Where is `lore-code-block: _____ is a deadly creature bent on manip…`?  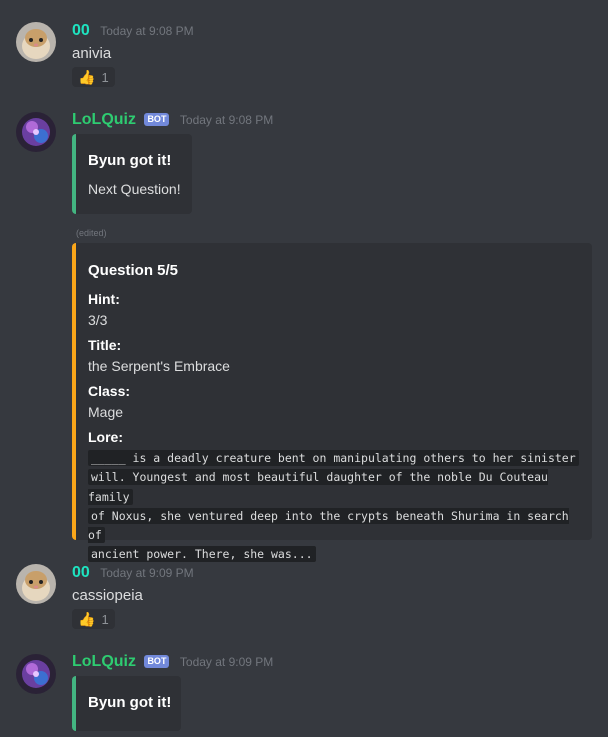 lore-code-block: _____ is a deadly creature bent on manip… is located at coordinates (338, 507).